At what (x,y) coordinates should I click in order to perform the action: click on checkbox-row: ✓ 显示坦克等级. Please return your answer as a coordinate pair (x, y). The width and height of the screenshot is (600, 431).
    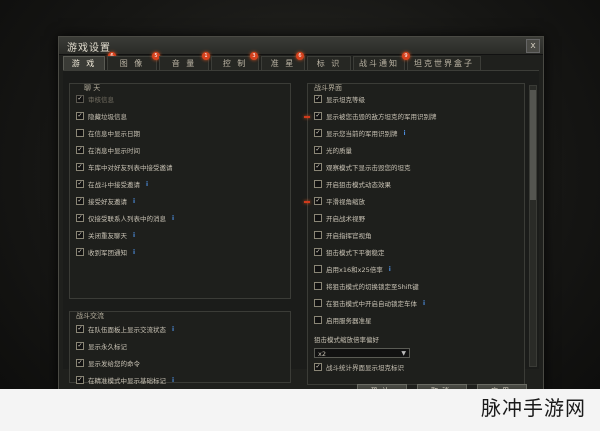
    Looking at the image, I should click on (339, 100).